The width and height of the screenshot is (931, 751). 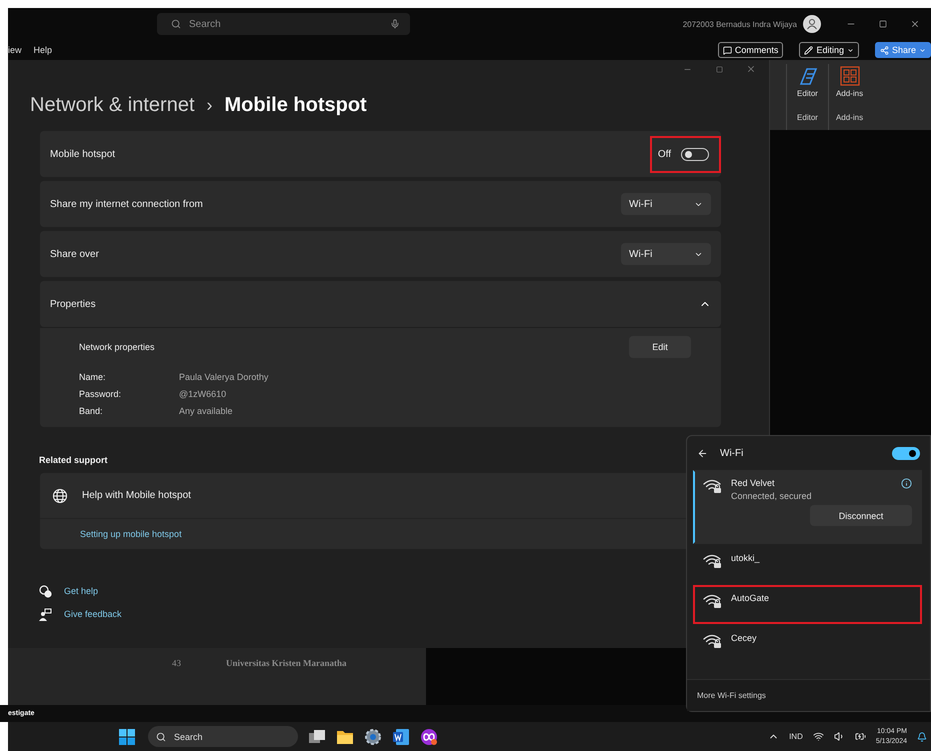 What do you see at coordinates (81, 591) in the screenshot?
I see `footer-link: Get help` at bounding box center [81, 591].